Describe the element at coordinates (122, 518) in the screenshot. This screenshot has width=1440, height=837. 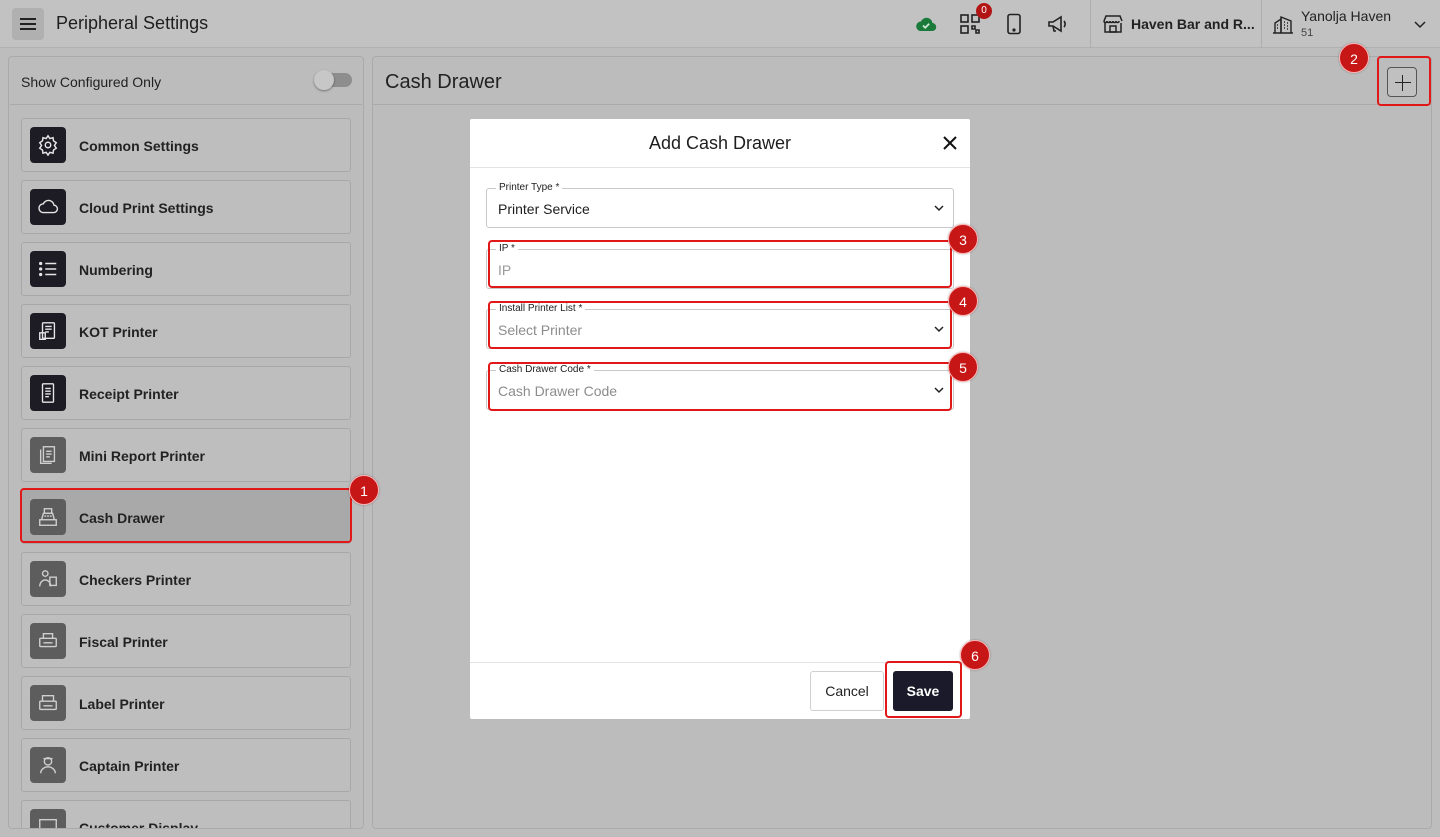
I see `sidebar-item-label: Cash Drawer` at that location.